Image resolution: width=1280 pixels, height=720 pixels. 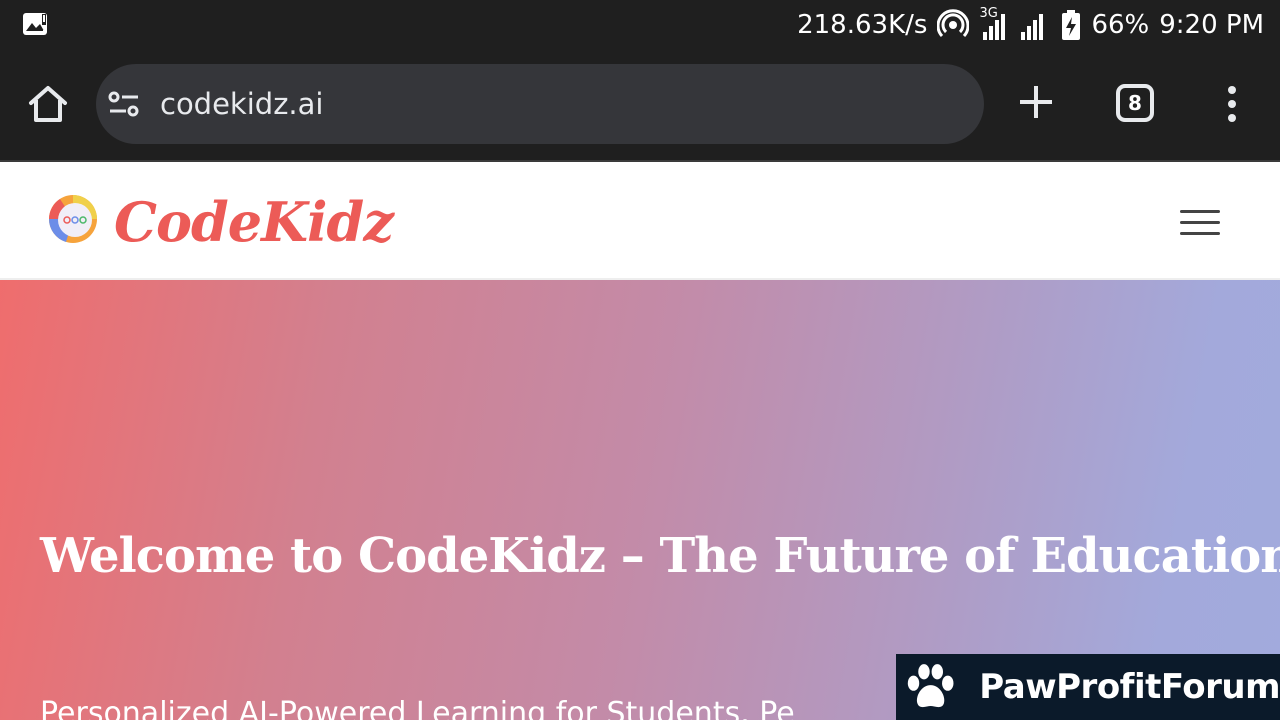 I want to click on site-logo-text: CodeKidz, so click(x=254, y=222).